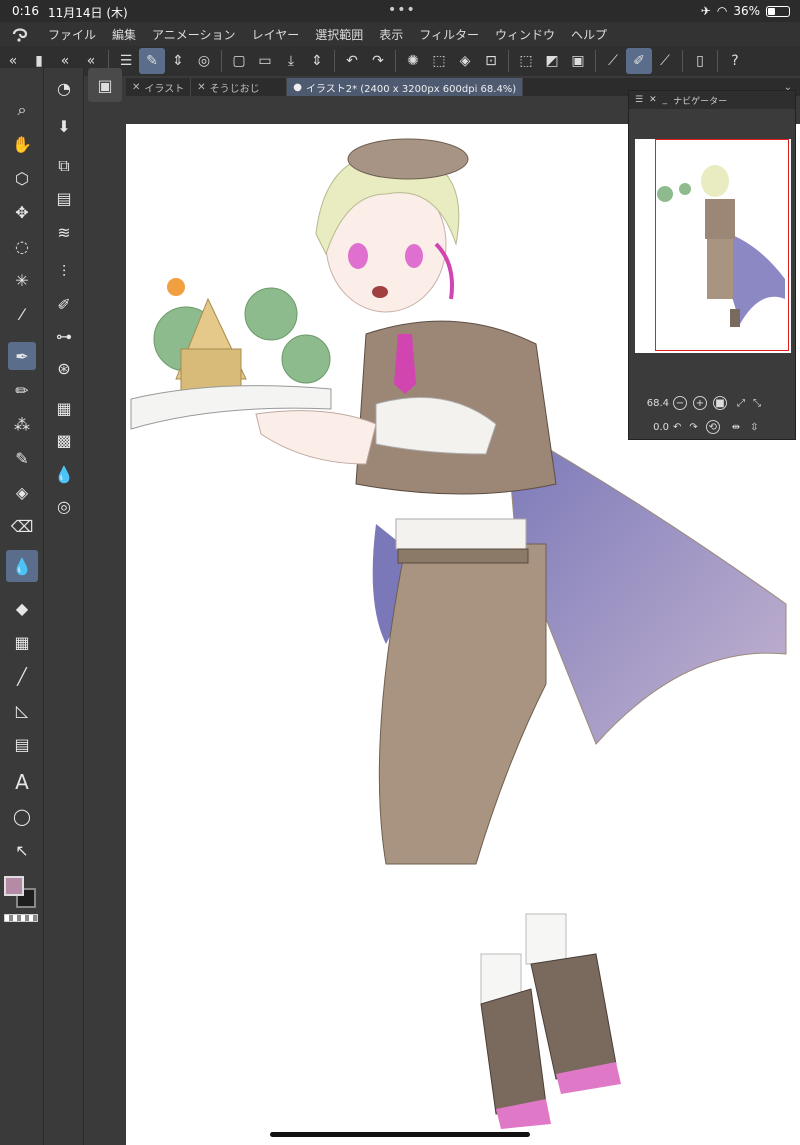  Describe the element at coordinates (194, 34) in the screenshot. I see `menu-animation: アニメーション` at that location.